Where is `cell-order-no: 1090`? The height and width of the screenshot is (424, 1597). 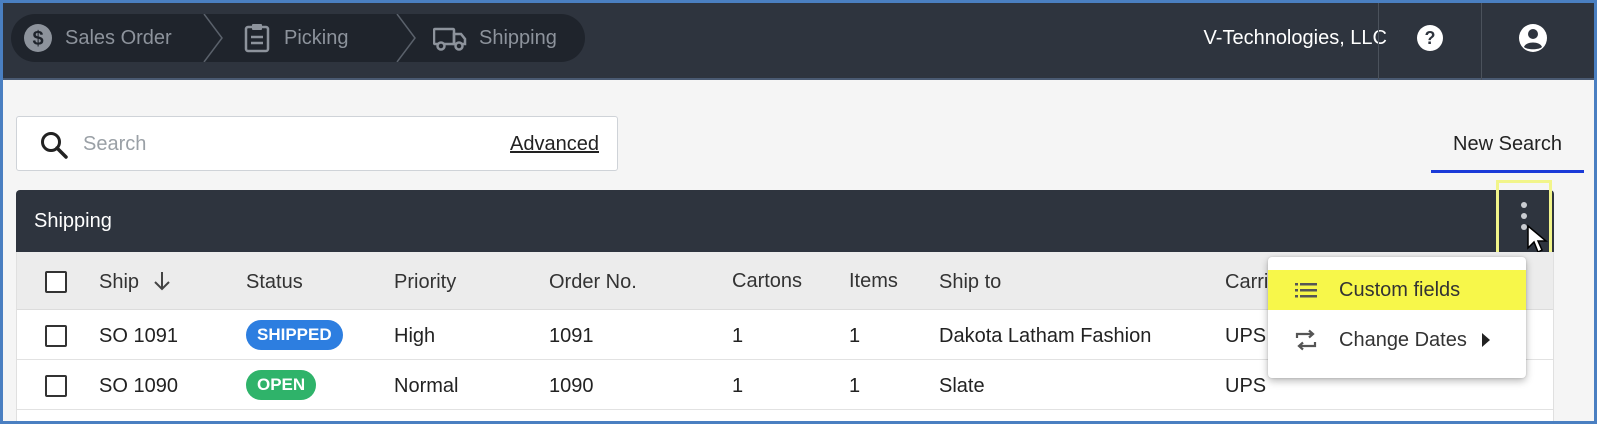
cell-order-no: 1090 is located at coordinates (571, 386).